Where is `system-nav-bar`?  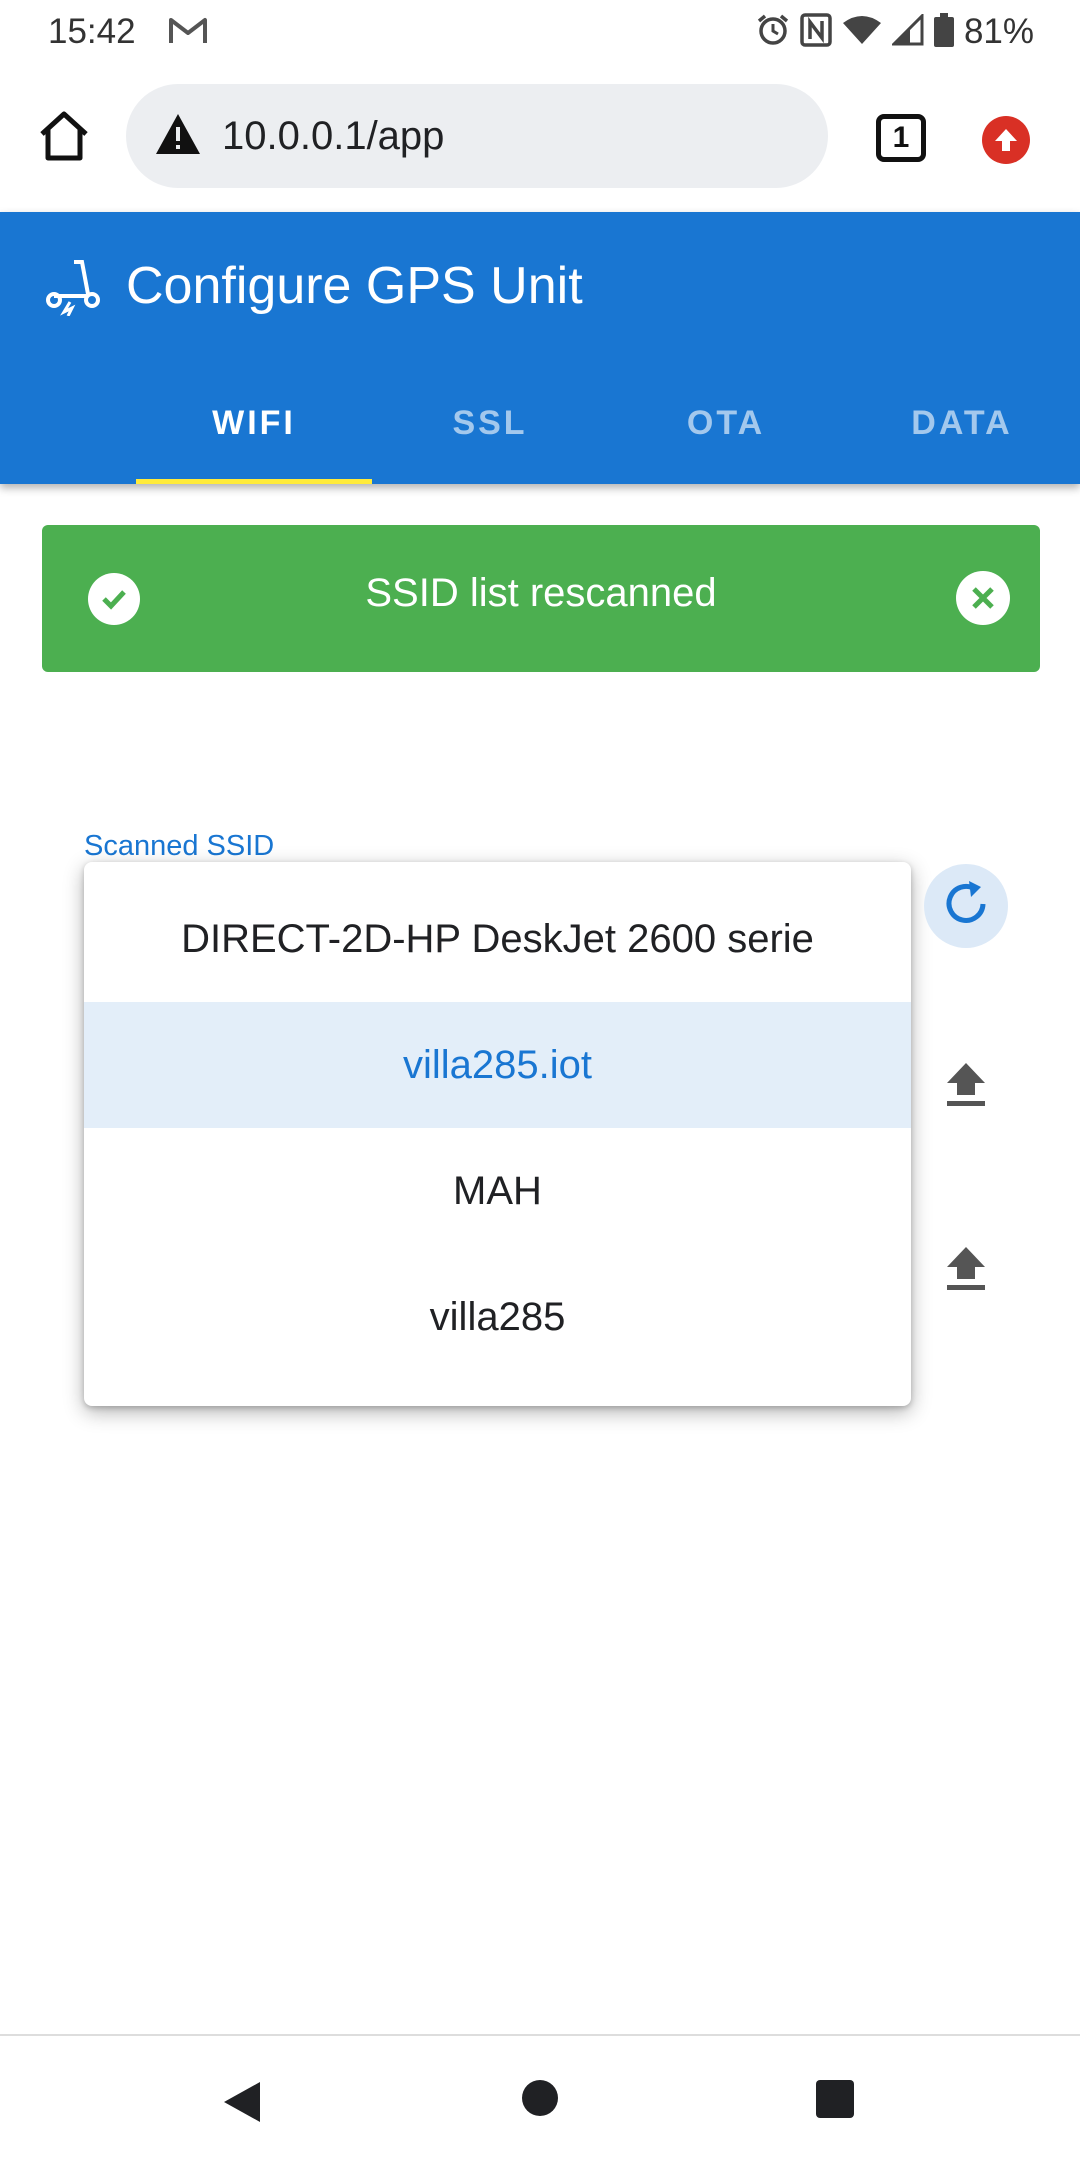 system-nav-bar is located at coordinates (540, 2097).